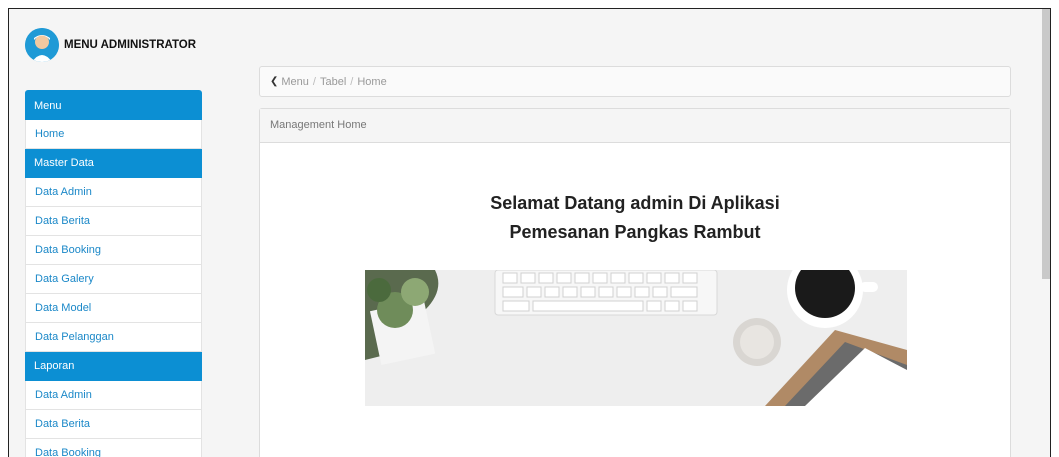  I want to click on brand: MENU ADMINISTRATOR, so click(110, 45).